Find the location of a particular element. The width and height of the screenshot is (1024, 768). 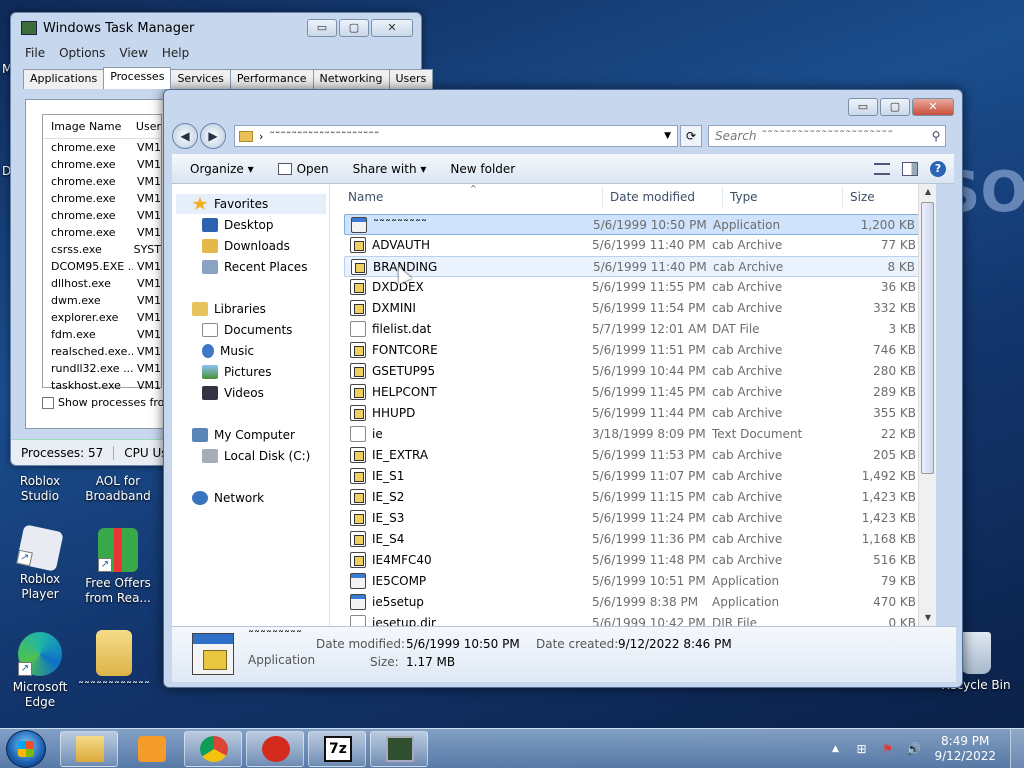

nav-local-disk: Local Disk (C:) is located at coordinates (256, 456).